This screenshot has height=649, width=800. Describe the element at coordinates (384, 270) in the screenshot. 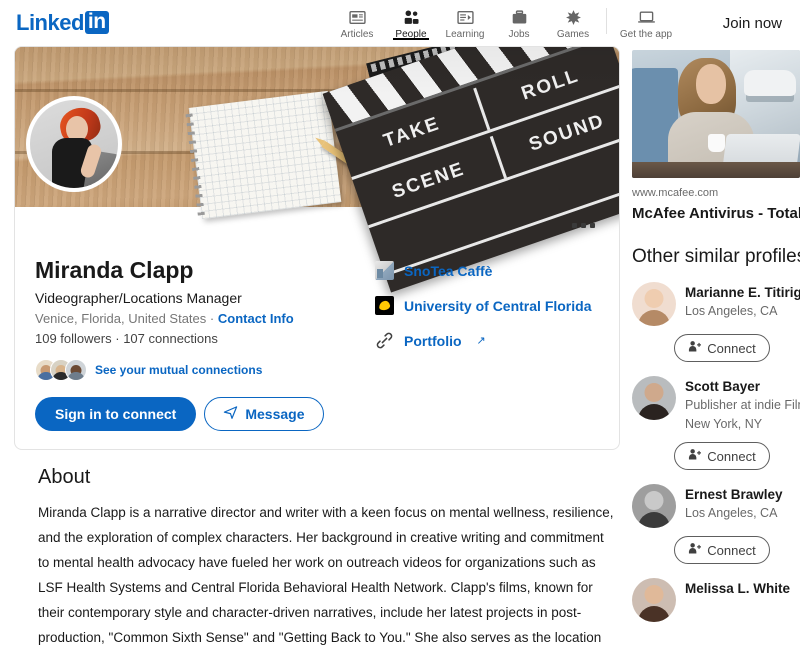

I see `company-logo-icon` at that location.